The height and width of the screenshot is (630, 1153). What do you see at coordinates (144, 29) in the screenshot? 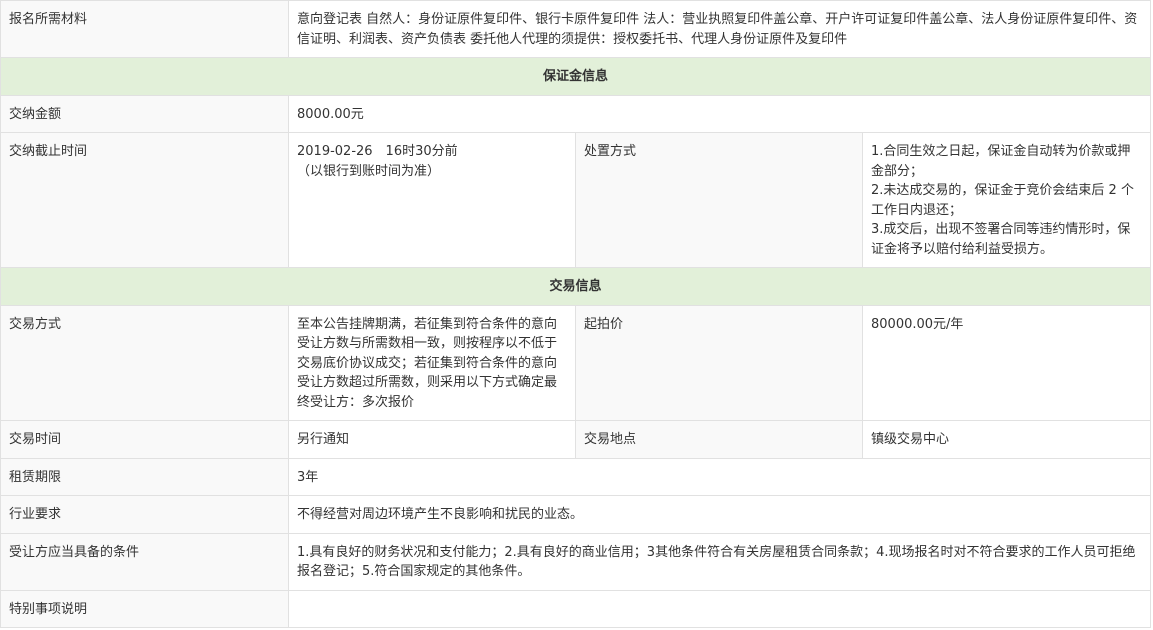
I see `materials-label: 报名所需材料` at bounding box center [144, 29].